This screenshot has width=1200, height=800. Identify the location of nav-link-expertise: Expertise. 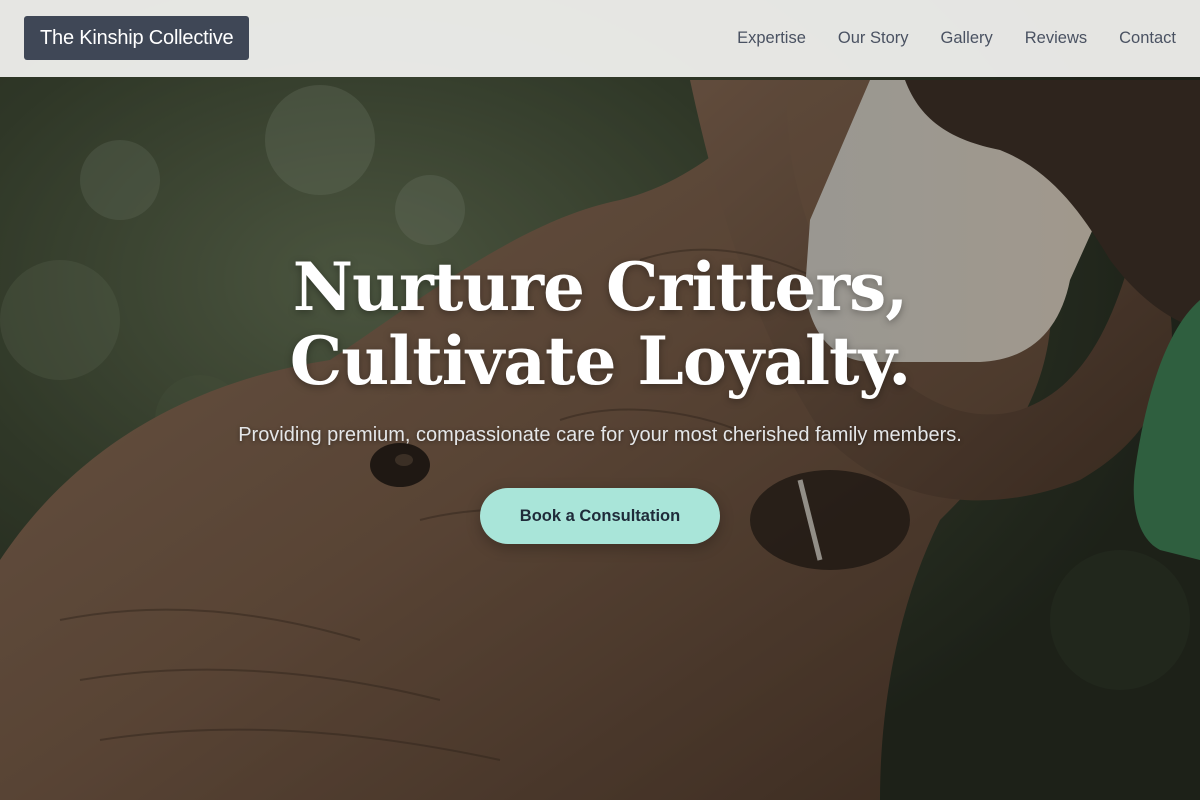
(771, 38).